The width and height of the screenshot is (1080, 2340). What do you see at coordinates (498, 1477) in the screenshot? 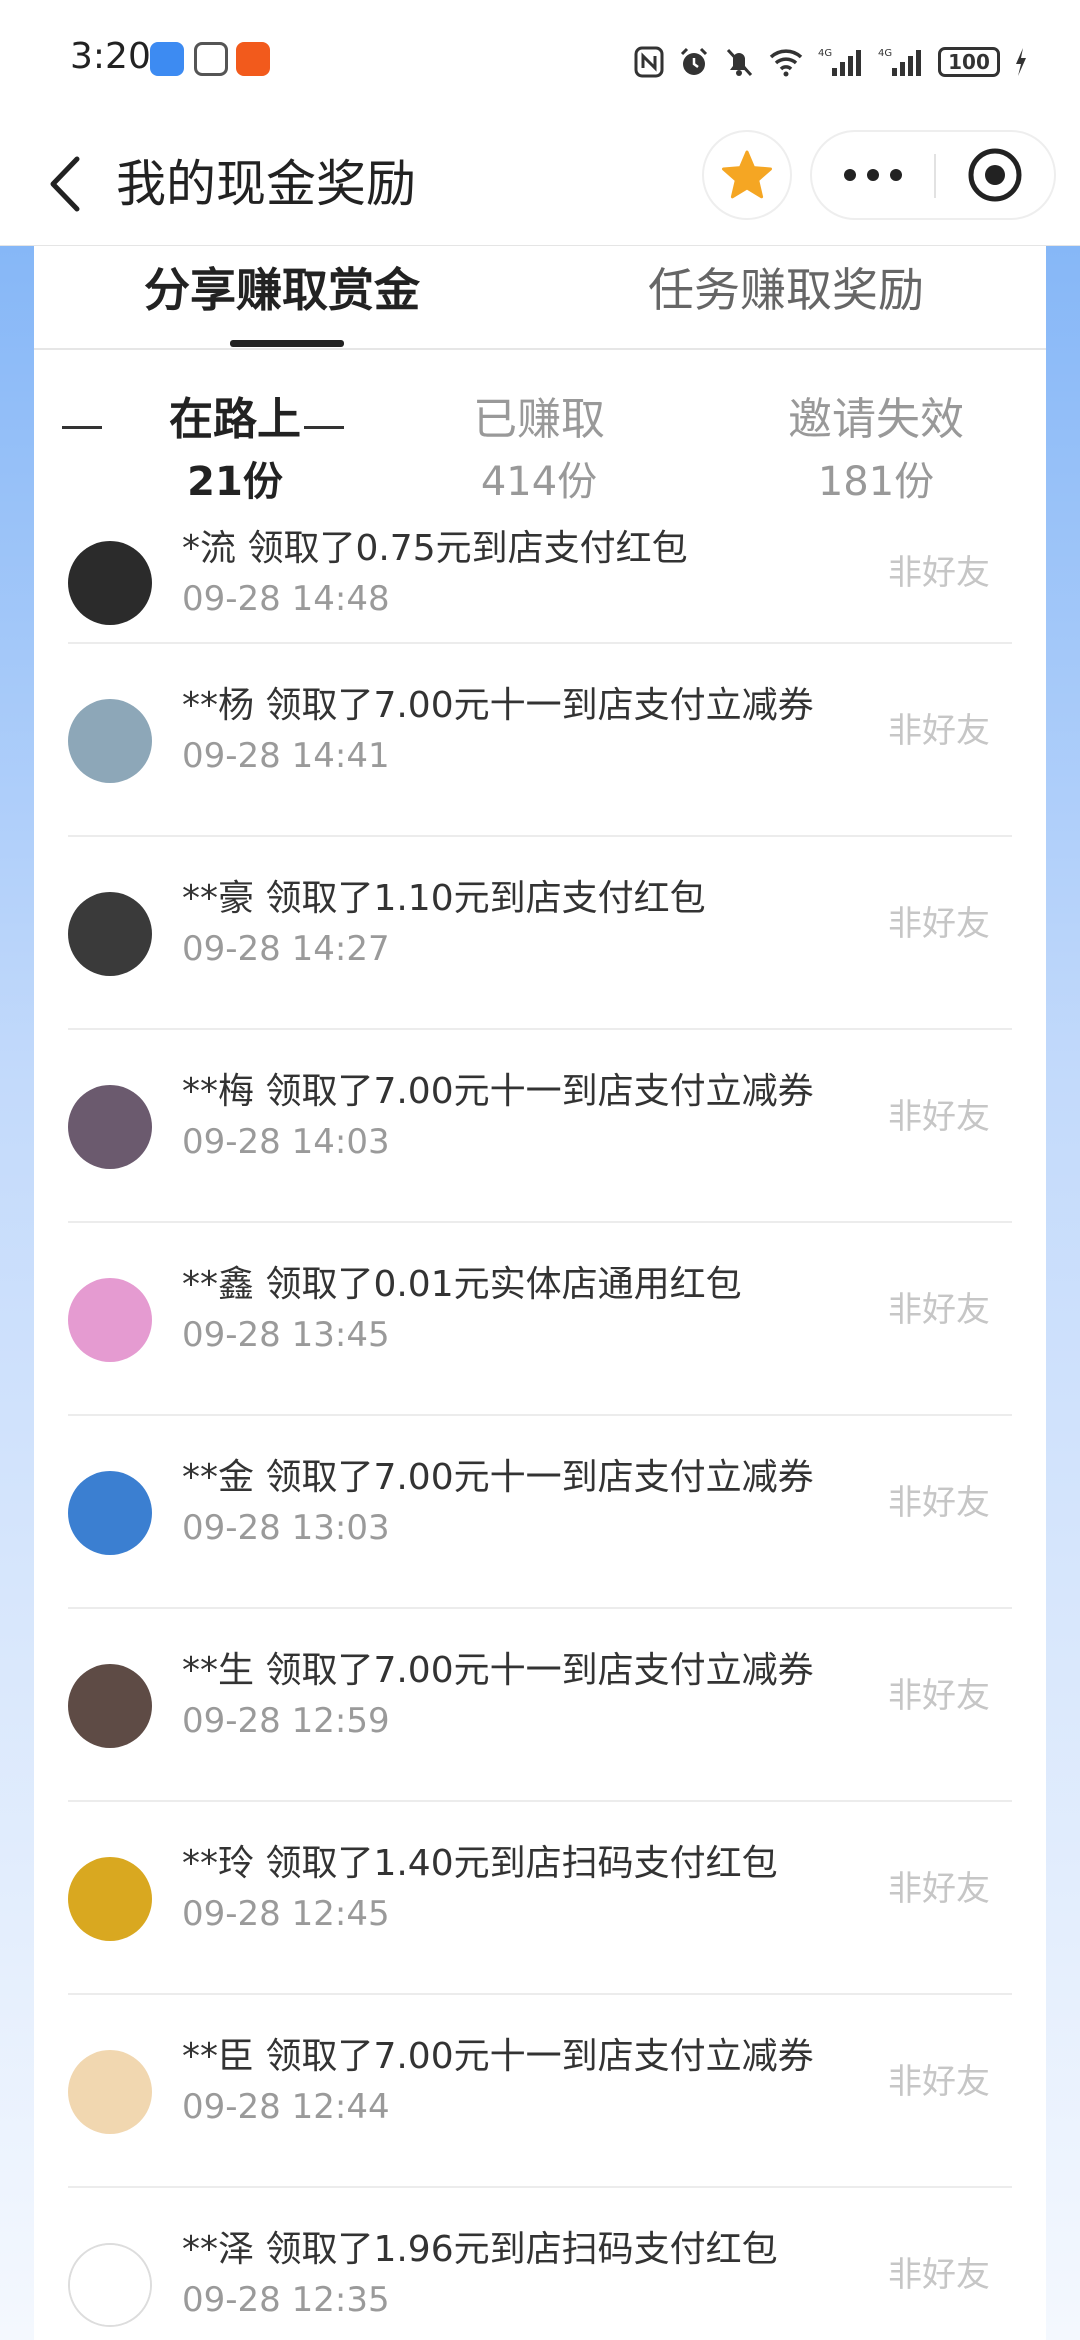
I see `item-text: **金 领取了7.00元十一到店支付立减券` at bounding box center [498, 1477].